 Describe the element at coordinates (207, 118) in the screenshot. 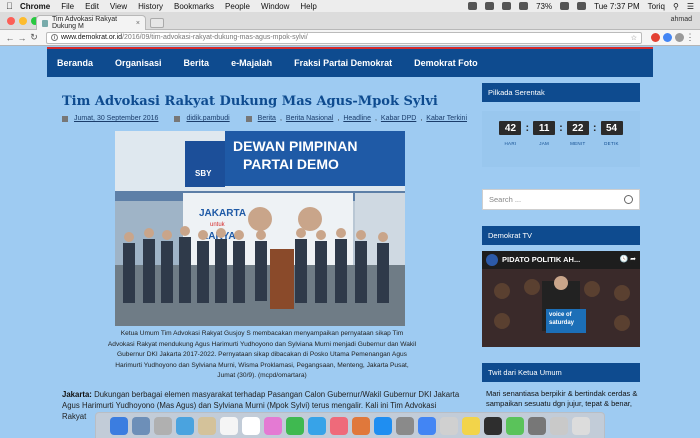

I see `article-author: didik.pambudi` at that location.